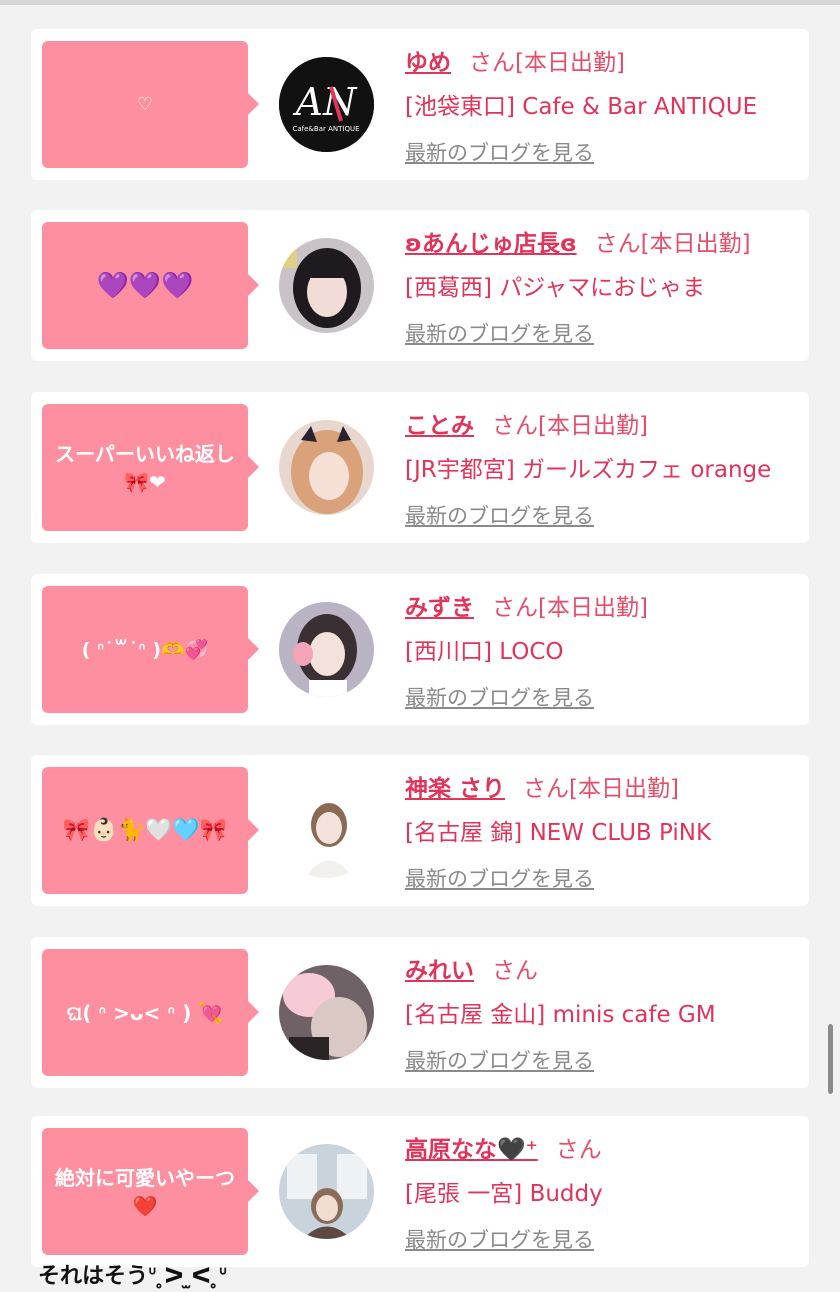 The height and width of the screenshot is (1292, 840). I want to click on shop-logo-icon: AN Cafe&Bar ANTIQUE, so click(326, 104).